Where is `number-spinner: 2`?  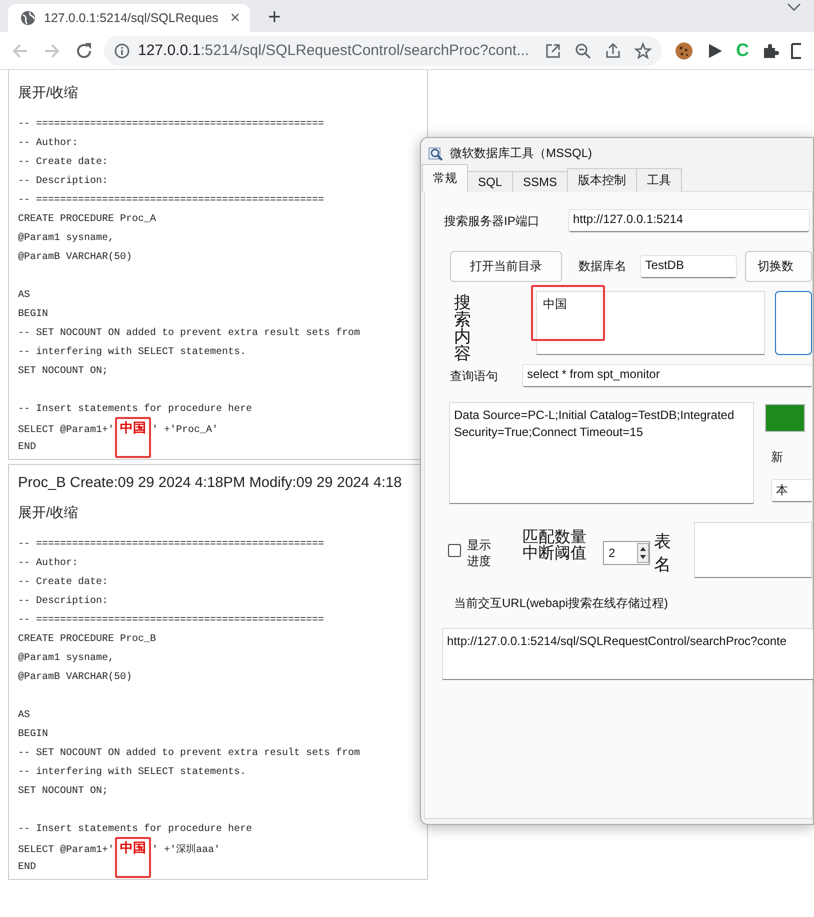
number-spinner: 2 is located at coordinates (626, 553).